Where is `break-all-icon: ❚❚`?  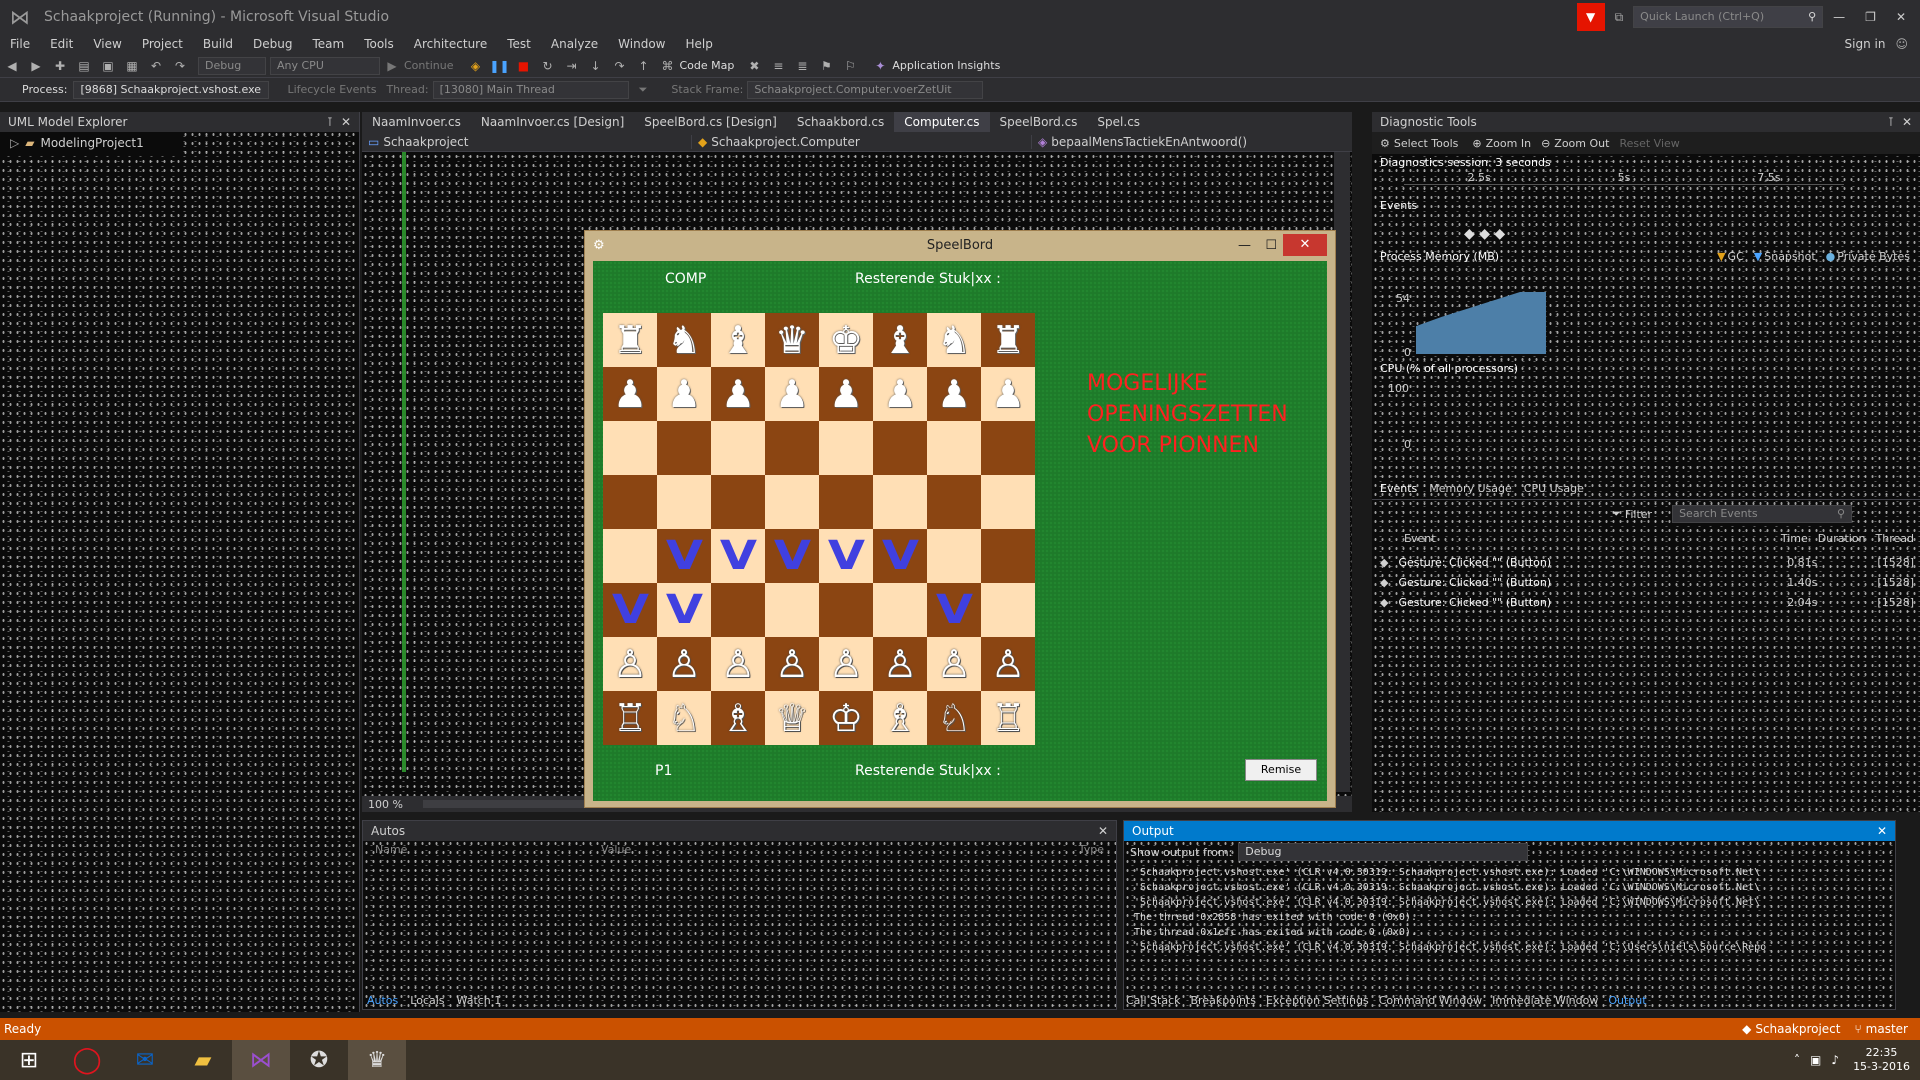 break-all-icon: ❚❚ is located at coordinates (499, 66).